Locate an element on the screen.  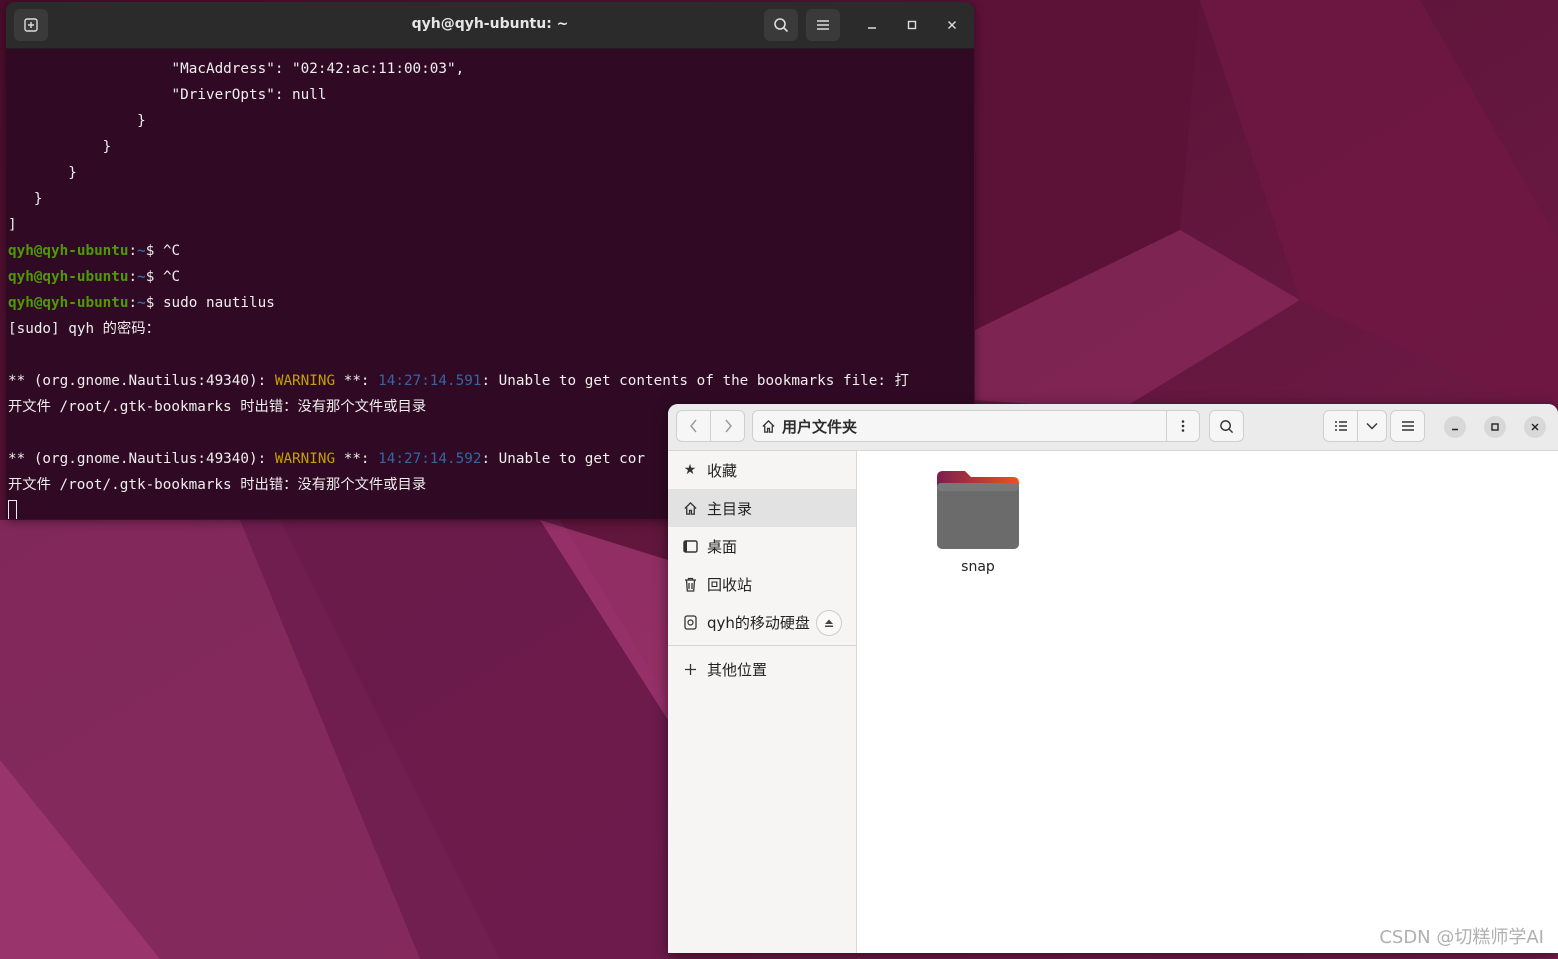
sidebar-item-other-locations: 其他位置 is located at coordinates (762, 669).